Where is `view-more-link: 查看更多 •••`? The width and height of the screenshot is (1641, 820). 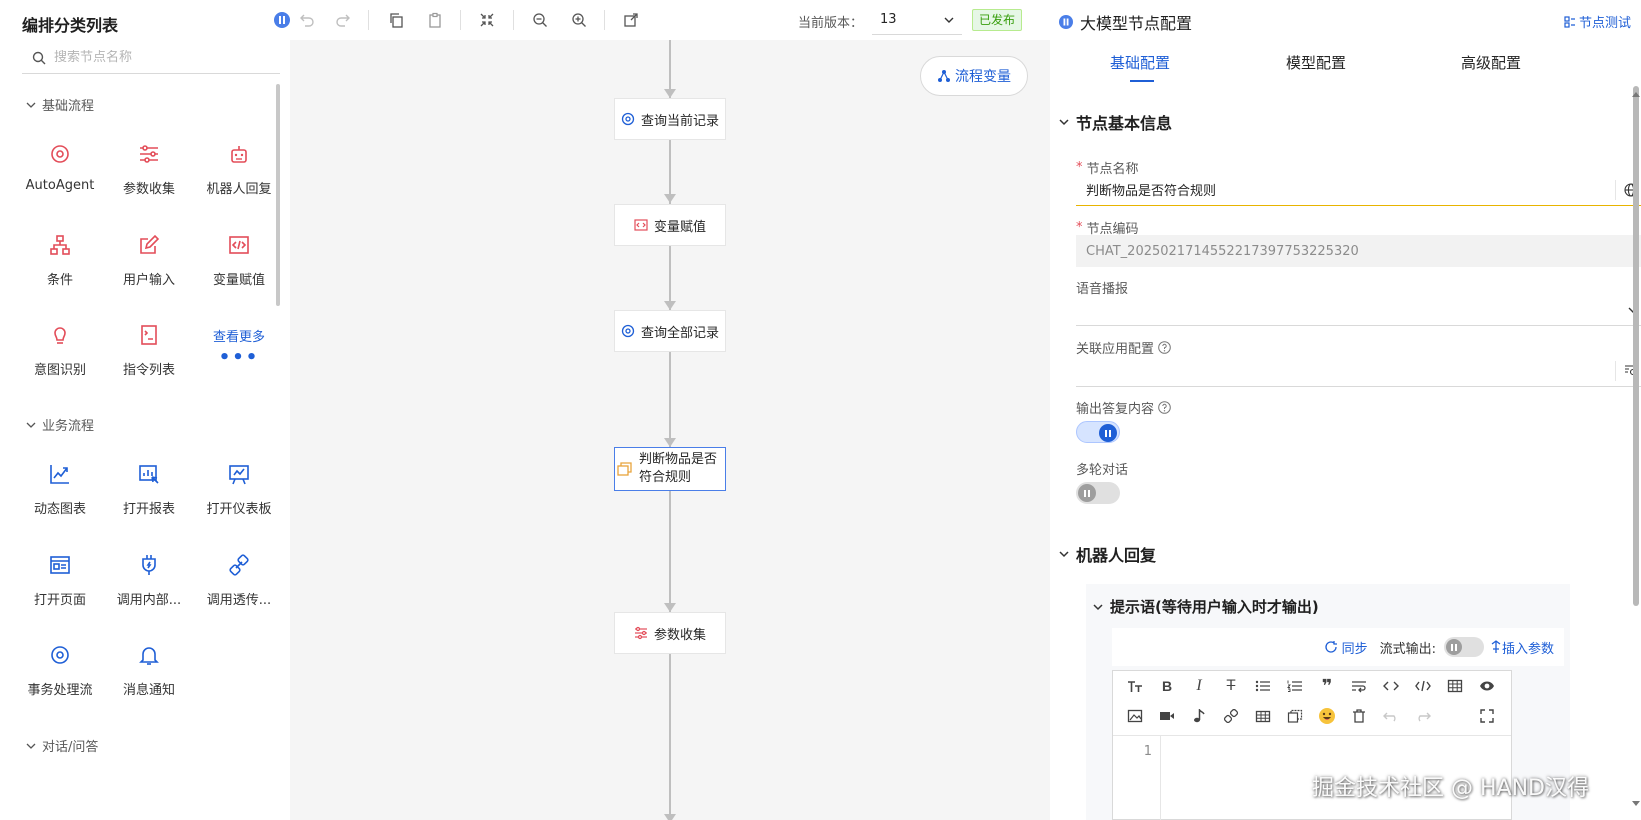 view-more-link: 查看更多 ••• is located at coordinates (239, 346).